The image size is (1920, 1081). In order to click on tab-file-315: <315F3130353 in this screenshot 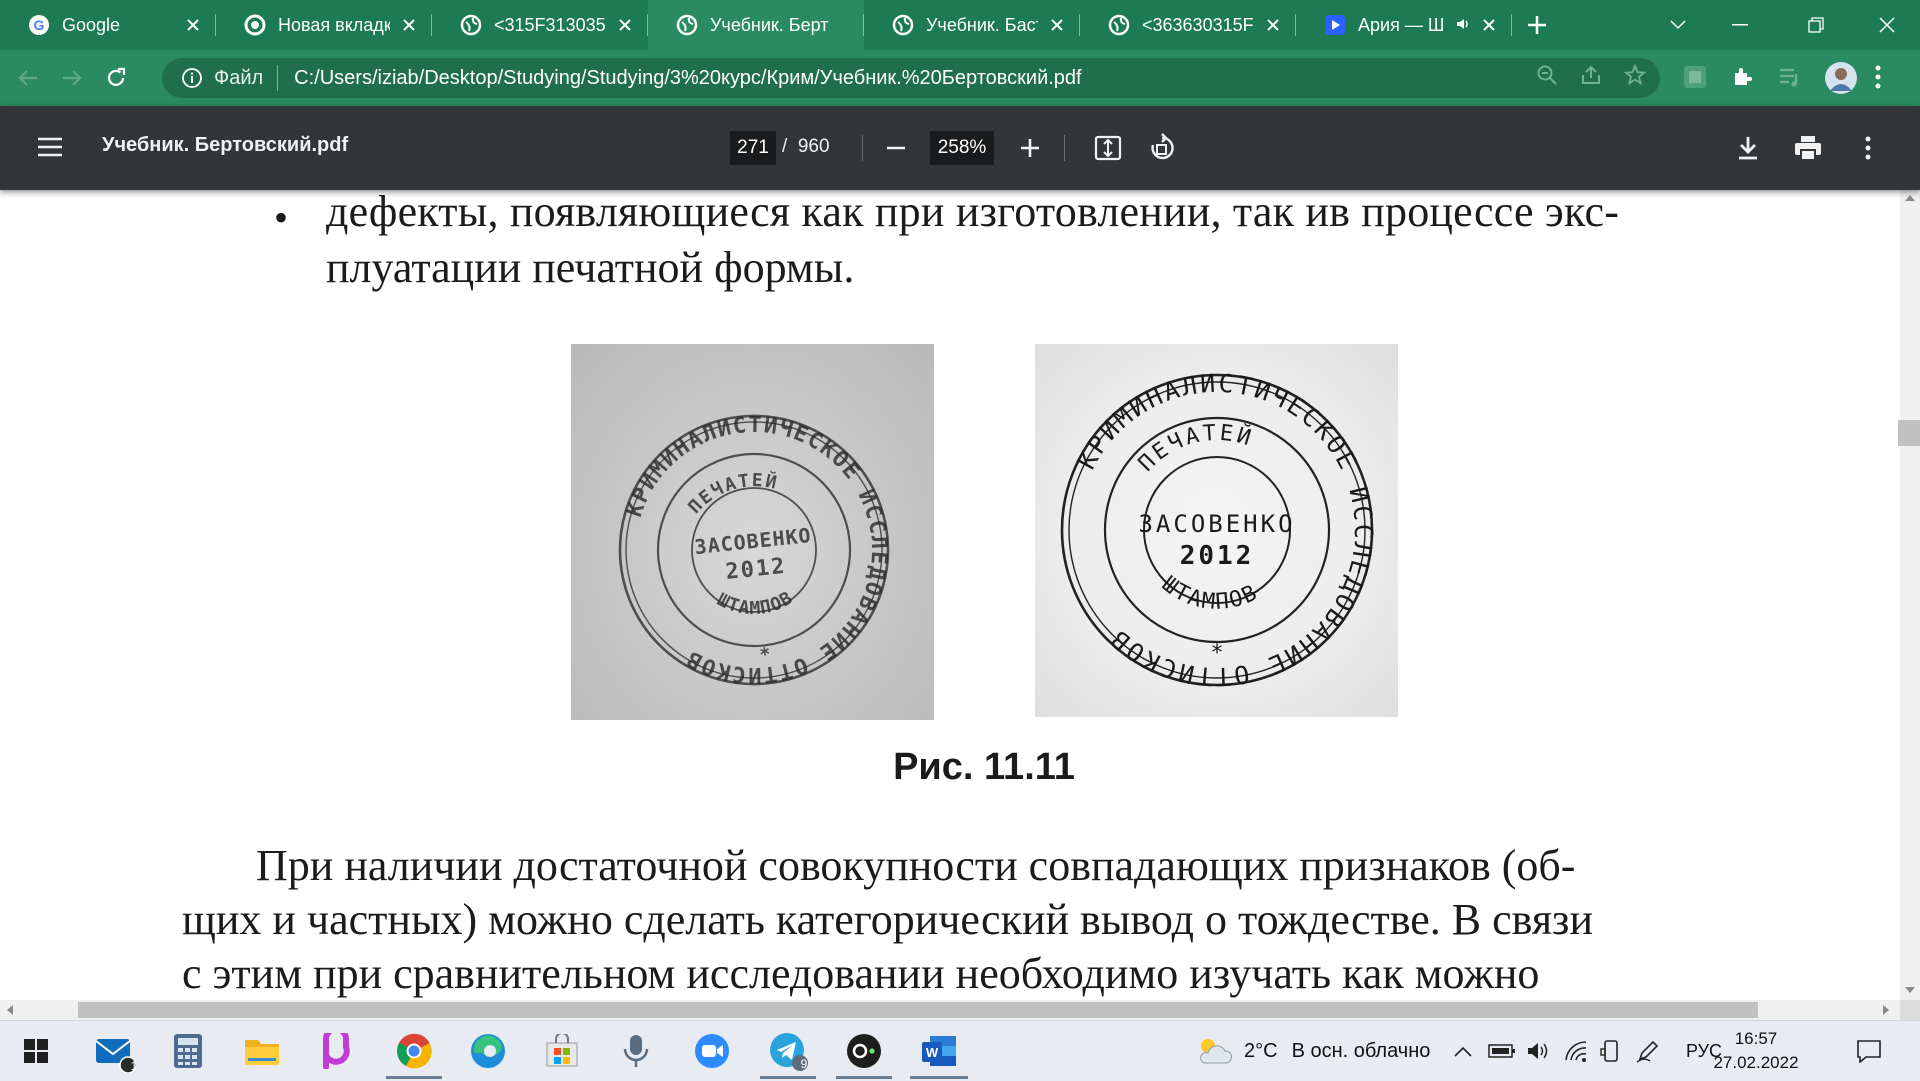, I will do `click(540, 25)`.